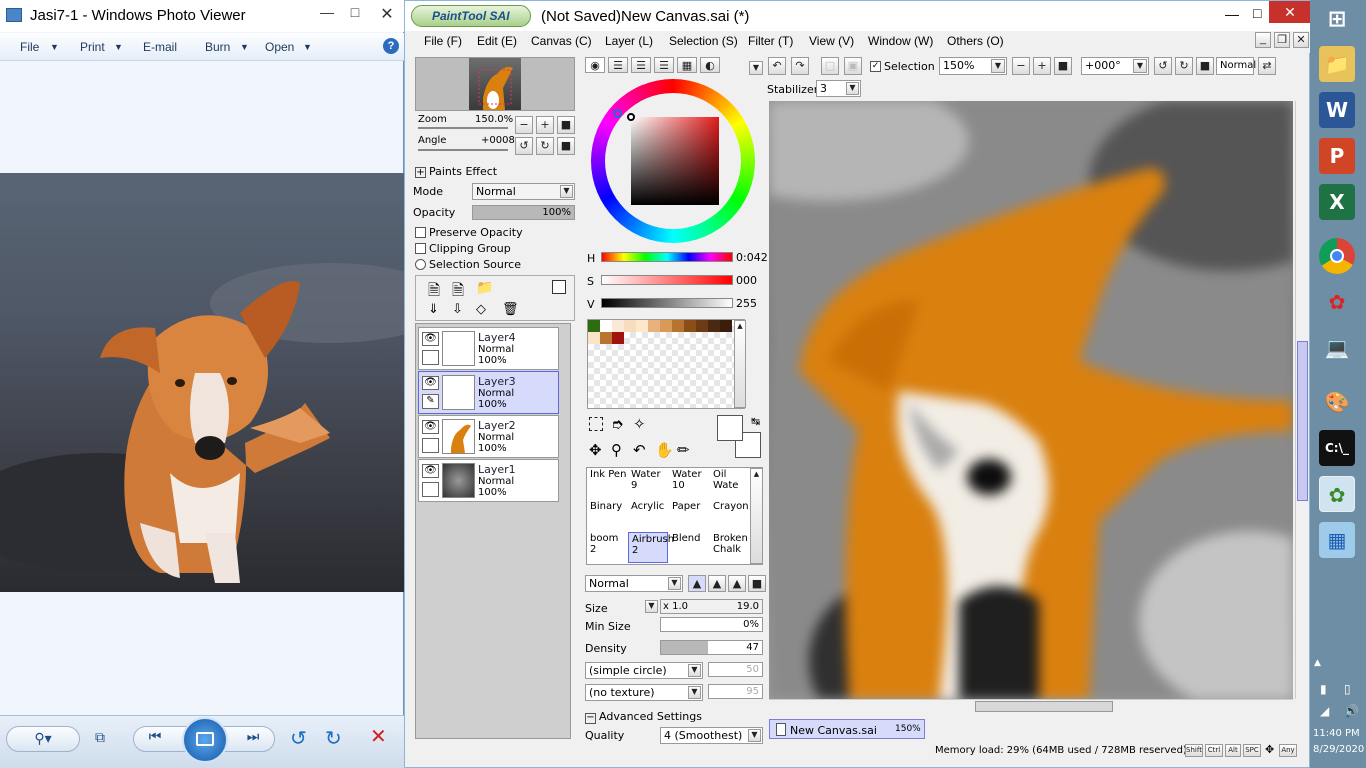  What do you see at coordinates (607, 483) in the screenshot?
I see `tool-ink-pen: Ink Pen` at bounding box center [607, 483].